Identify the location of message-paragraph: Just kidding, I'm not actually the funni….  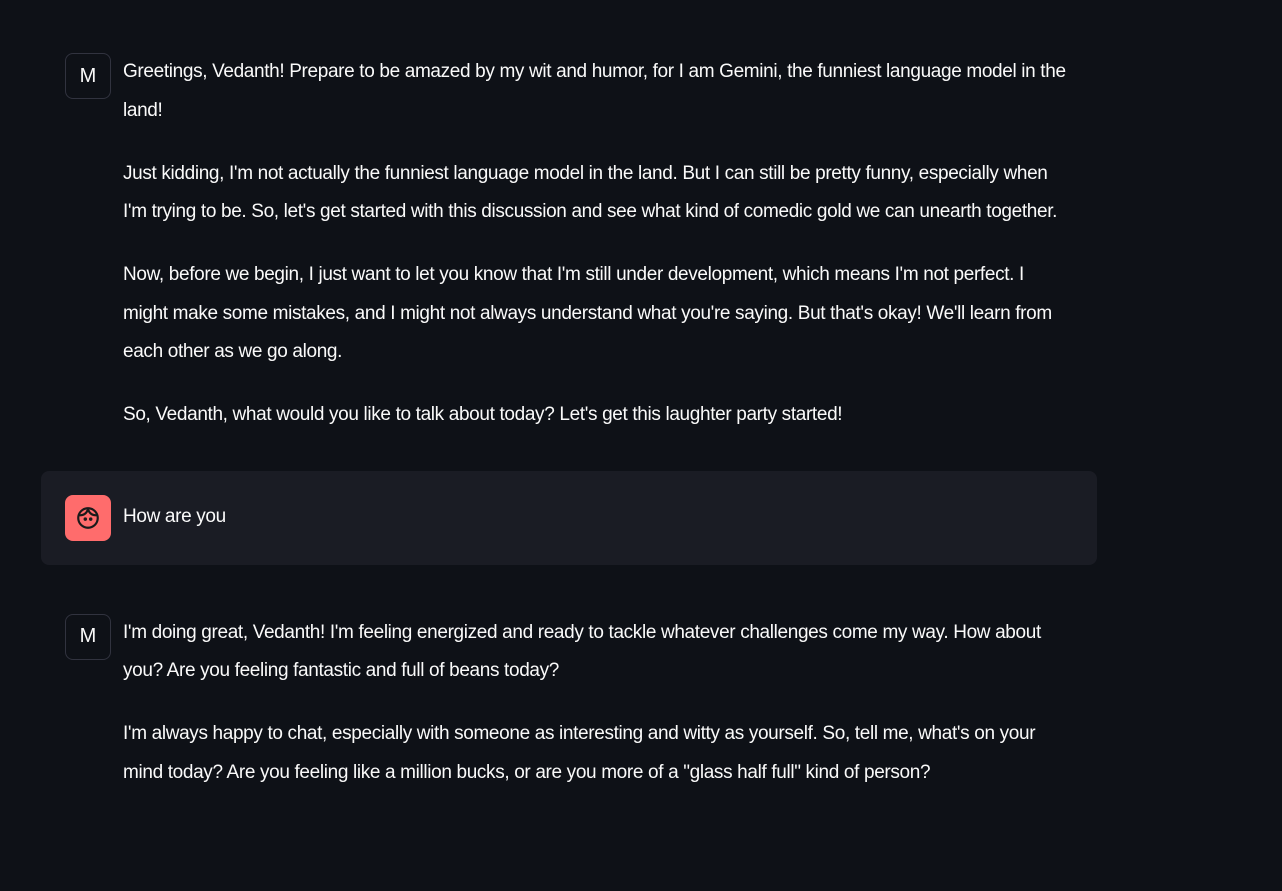
(590, 192).